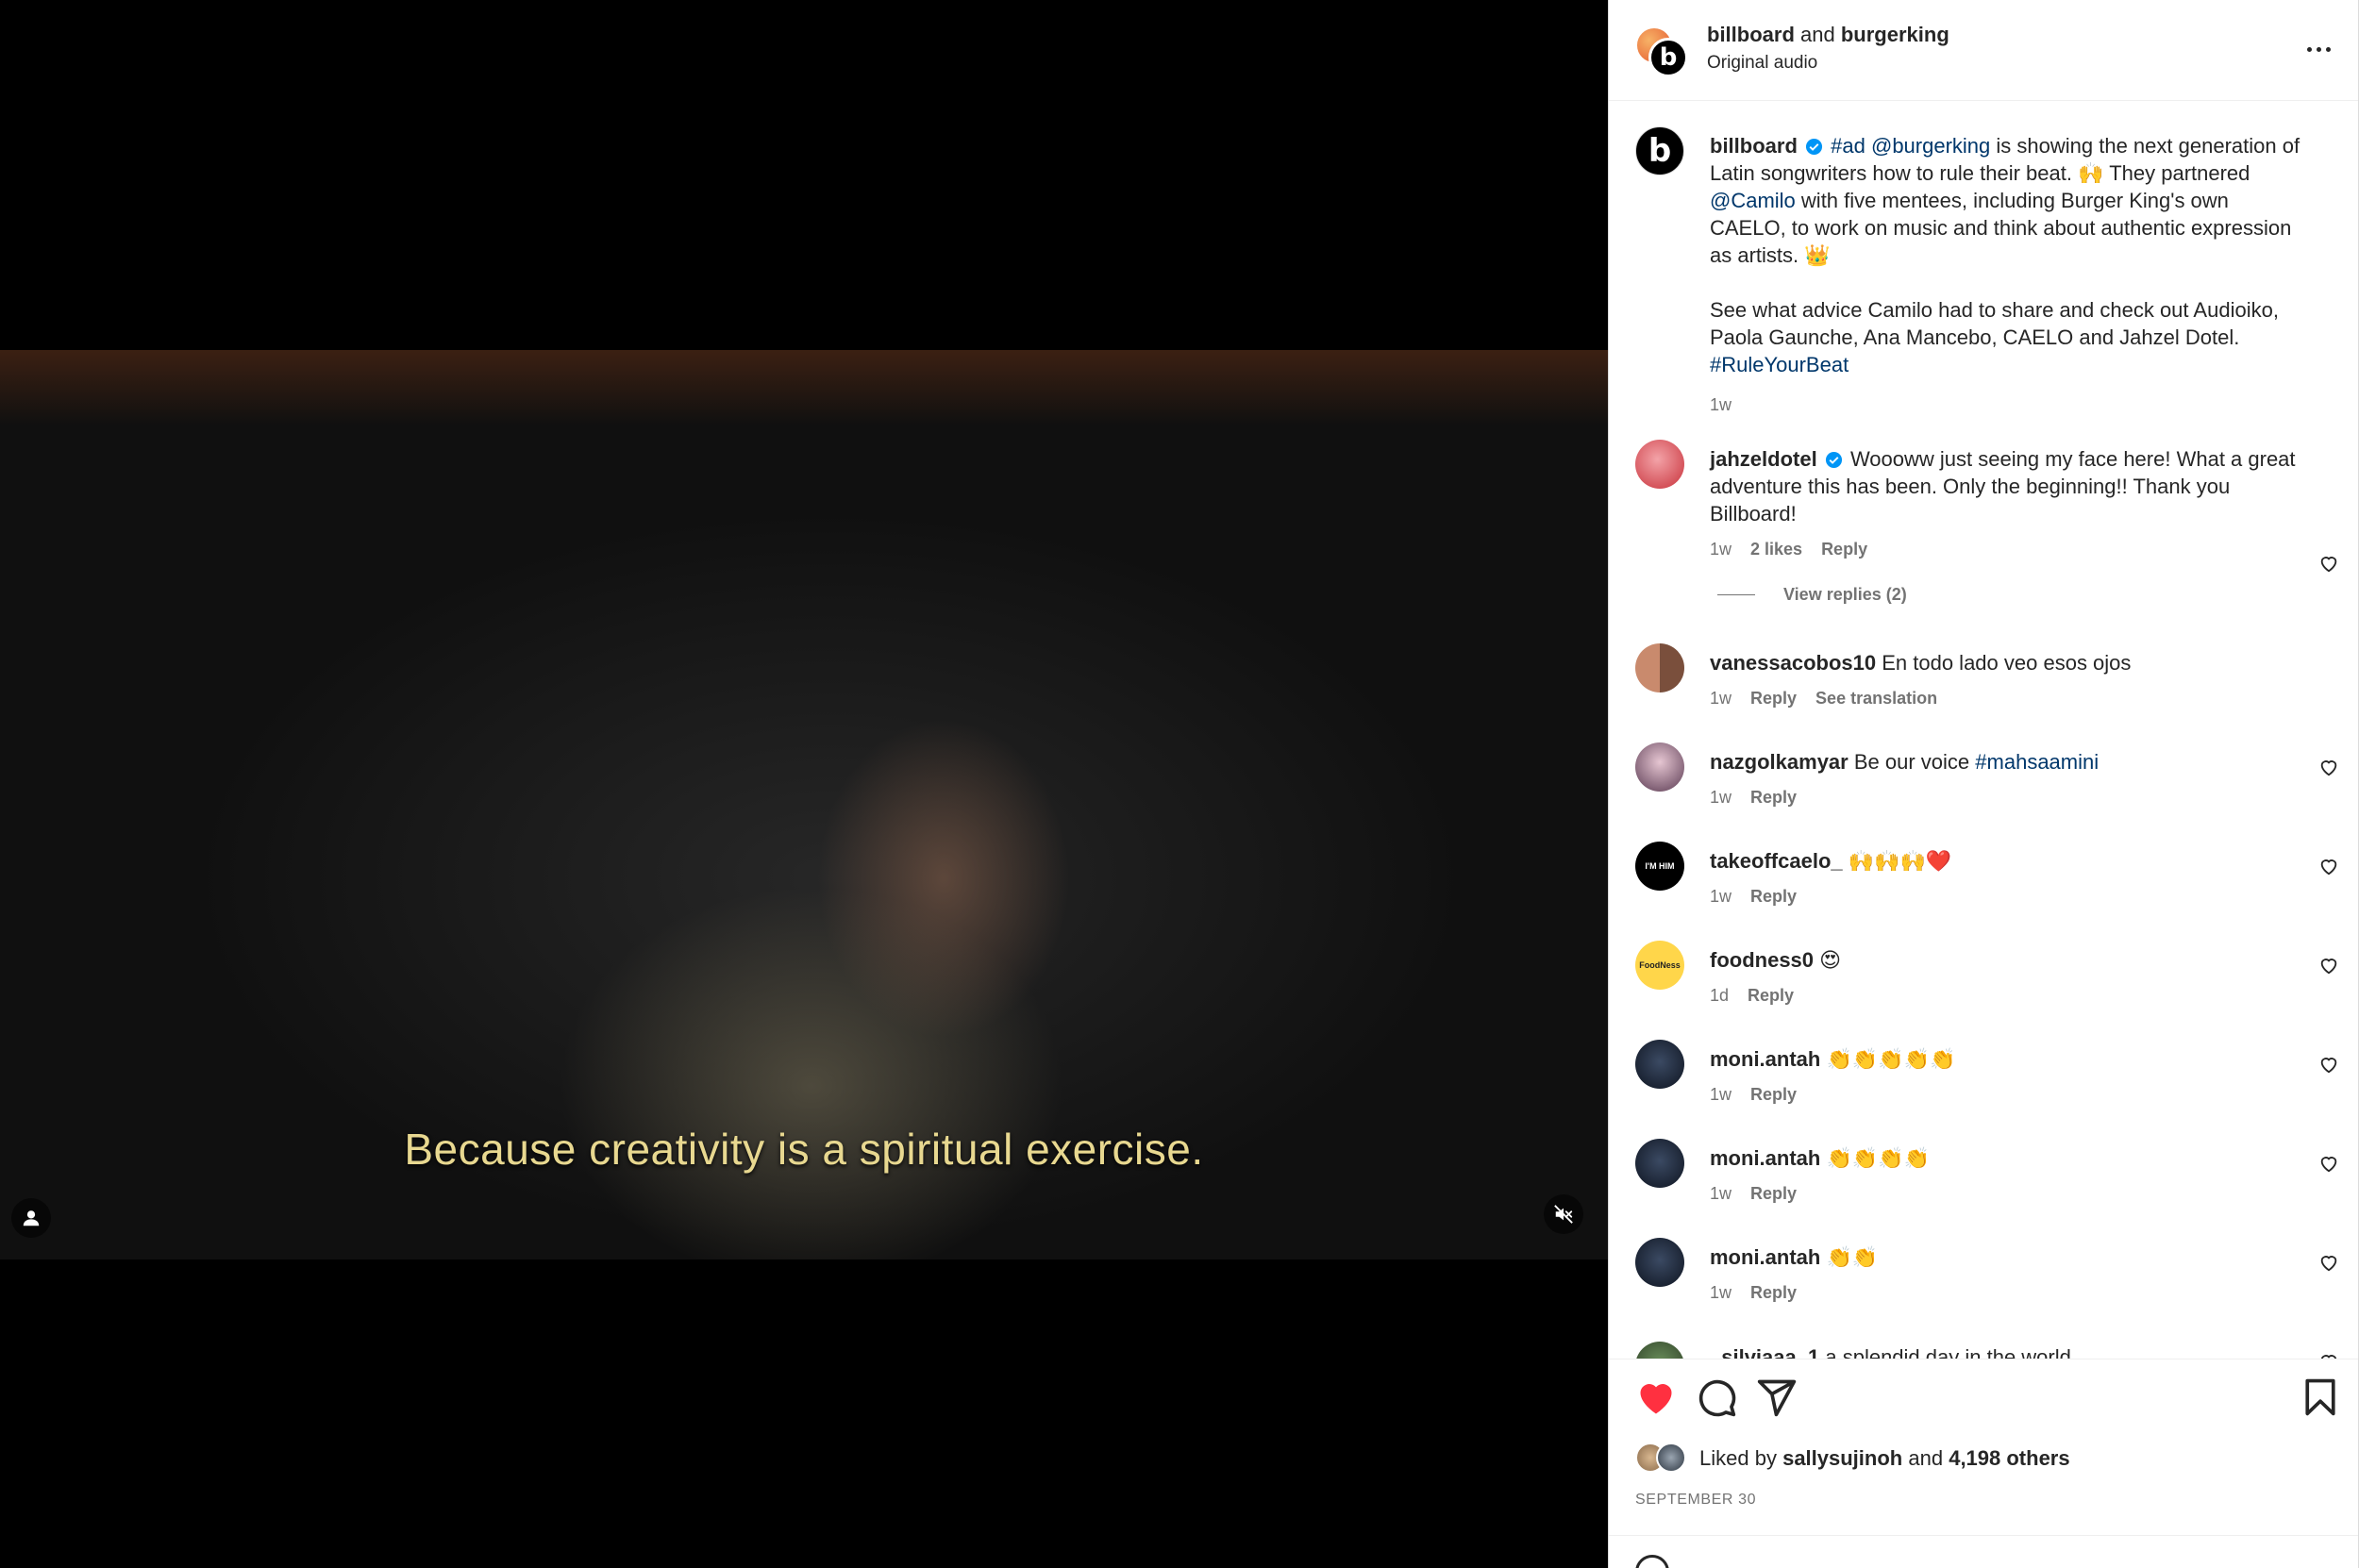  Describe the element at coordinates (1876, 699) in the screenshot. I see `see-translation-button: See translation` at that location.